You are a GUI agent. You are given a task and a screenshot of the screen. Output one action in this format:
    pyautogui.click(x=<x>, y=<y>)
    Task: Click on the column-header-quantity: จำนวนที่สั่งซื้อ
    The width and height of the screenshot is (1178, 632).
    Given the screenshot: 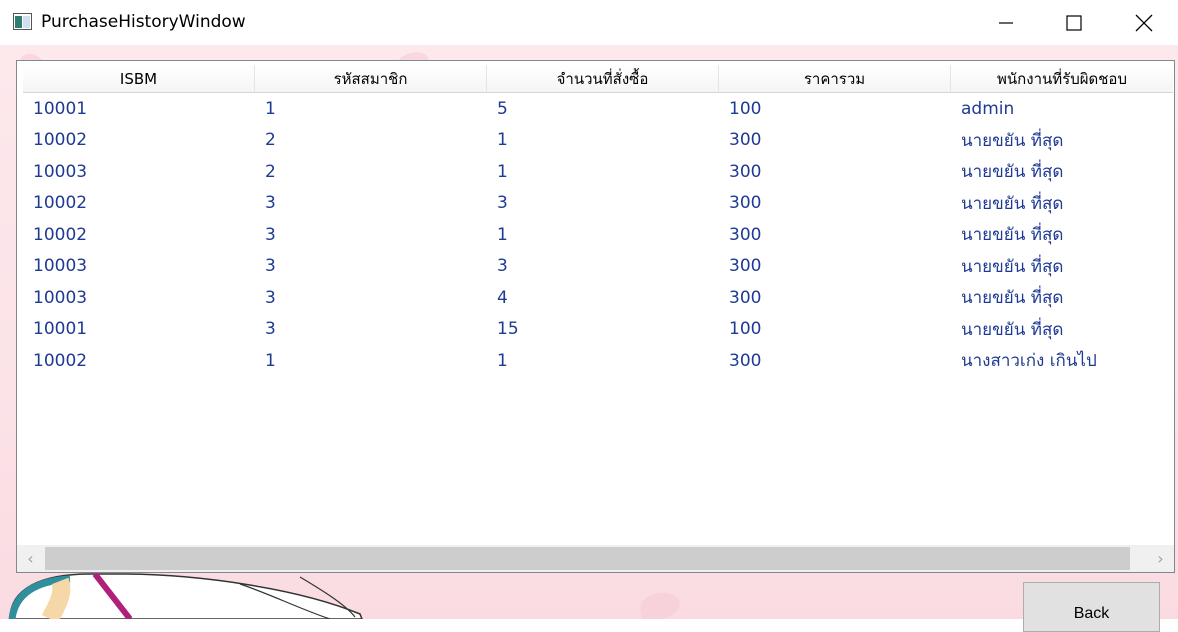 What is the action you would take?
    pyautogui.click(x=603, y=79)
    